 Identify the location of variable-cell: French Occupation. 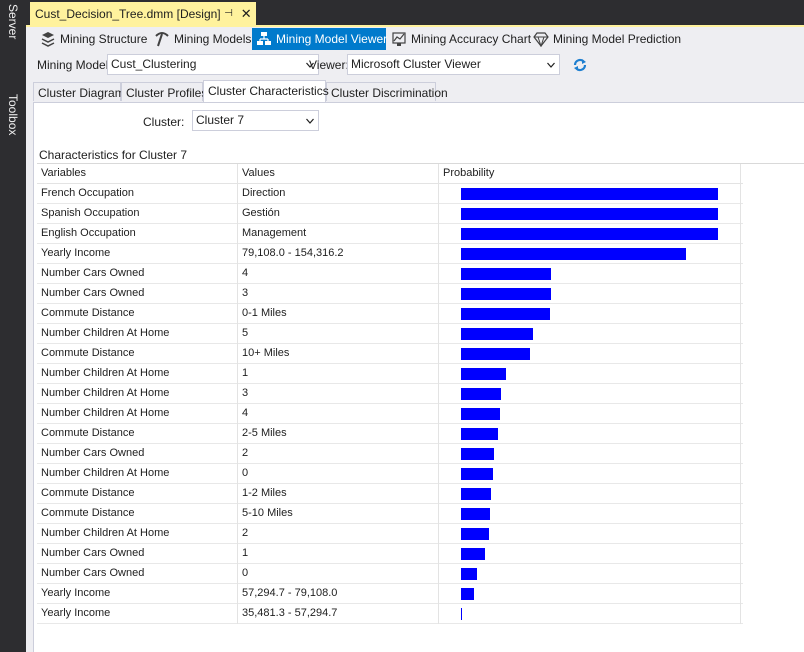
(137, 194).